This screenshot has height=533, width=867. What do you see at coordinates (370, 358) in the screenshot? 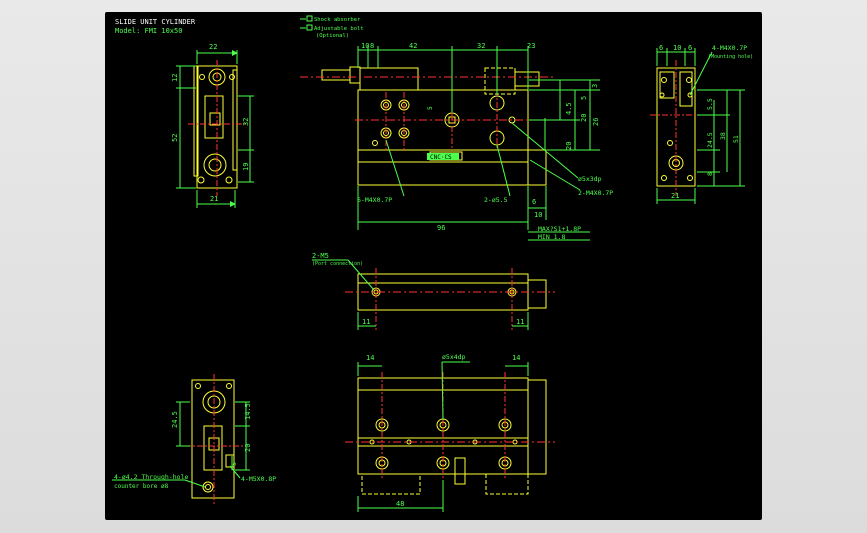
I see `dim-bot-14a: 14` at bounding box center [370, 358].